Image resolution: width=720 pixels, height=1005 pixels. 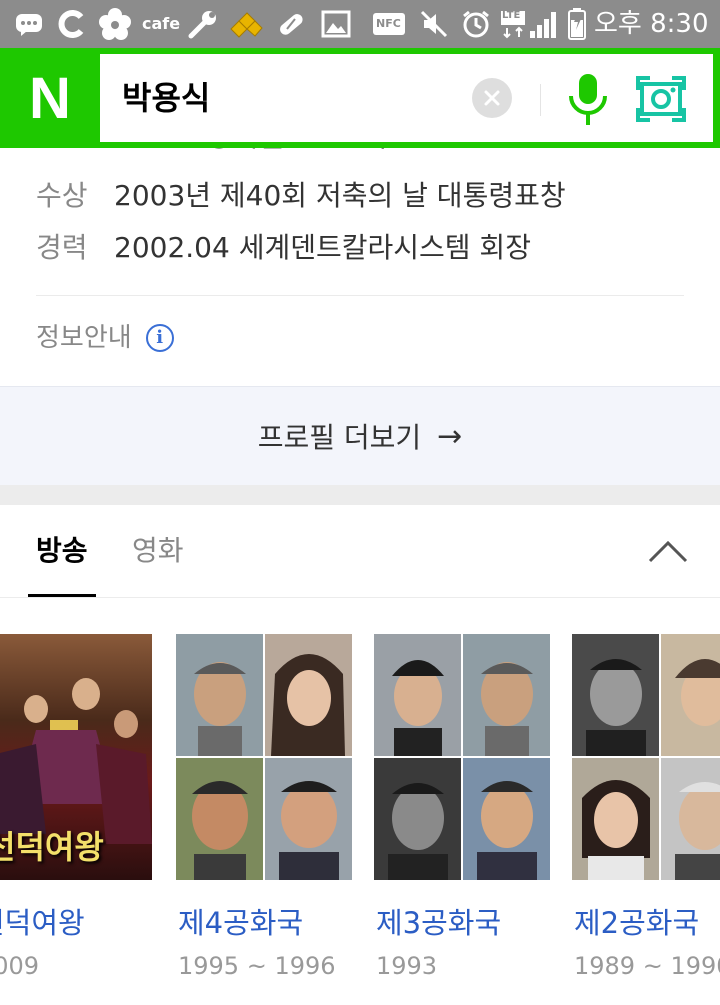 What do you see at coordinates (450, 436) in the screenshot?
I see `arrow-right-icon: →` at bounding box center [450, 436].